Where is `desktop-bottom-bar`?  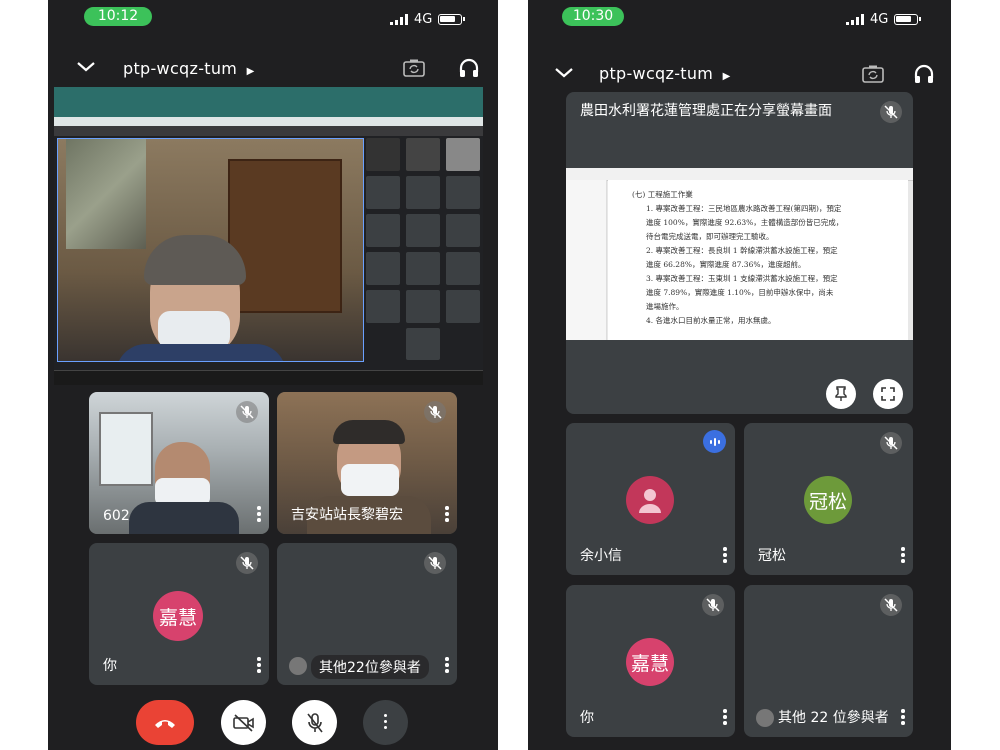 desktop-bottom-bar is located at coordinates (268, 377).